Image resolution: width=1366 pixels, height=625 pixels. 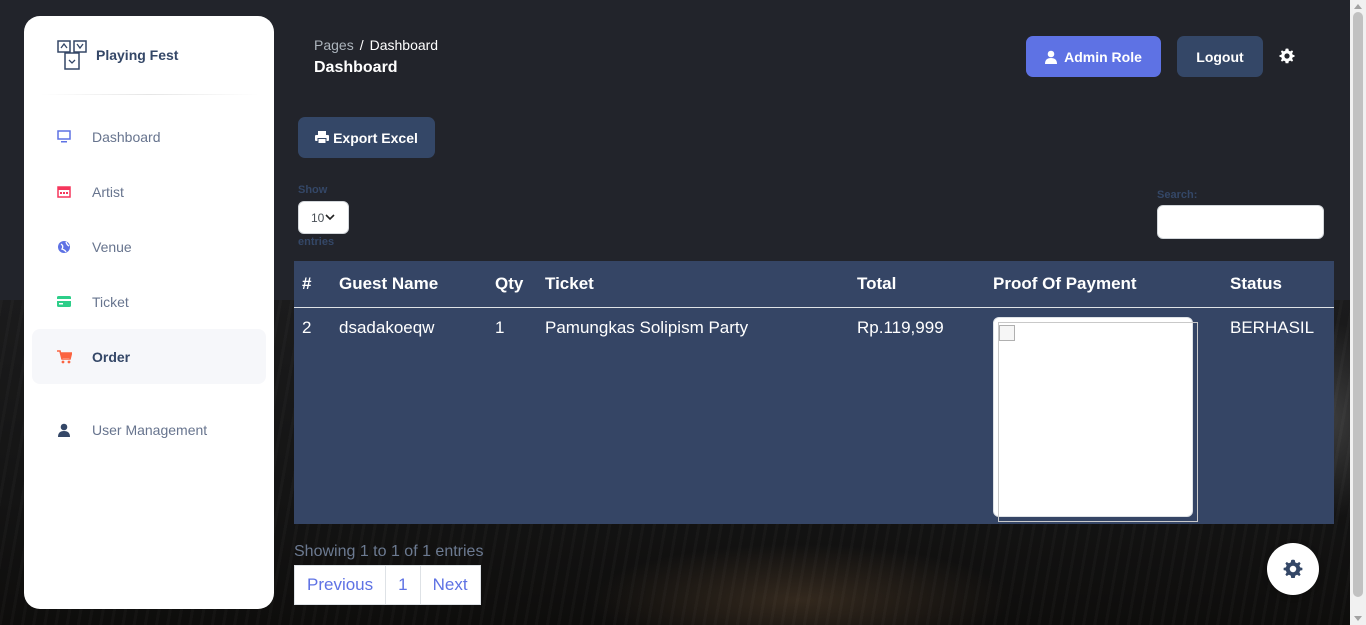 What do you see at coordinates (112, 246) in the screenshot?
I see `sidebar-item-label: Venue` at bounding box center [112, 246].